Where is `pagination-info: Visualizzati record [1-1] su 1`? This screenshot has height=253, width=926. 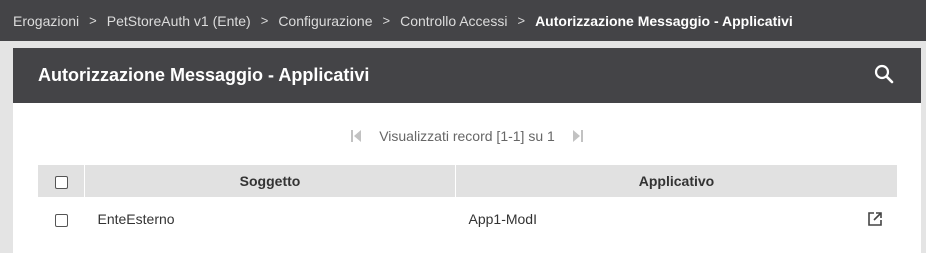
pagination-info: Visualizzati record [1-1] su 1 is located at coordinates (467, 136).